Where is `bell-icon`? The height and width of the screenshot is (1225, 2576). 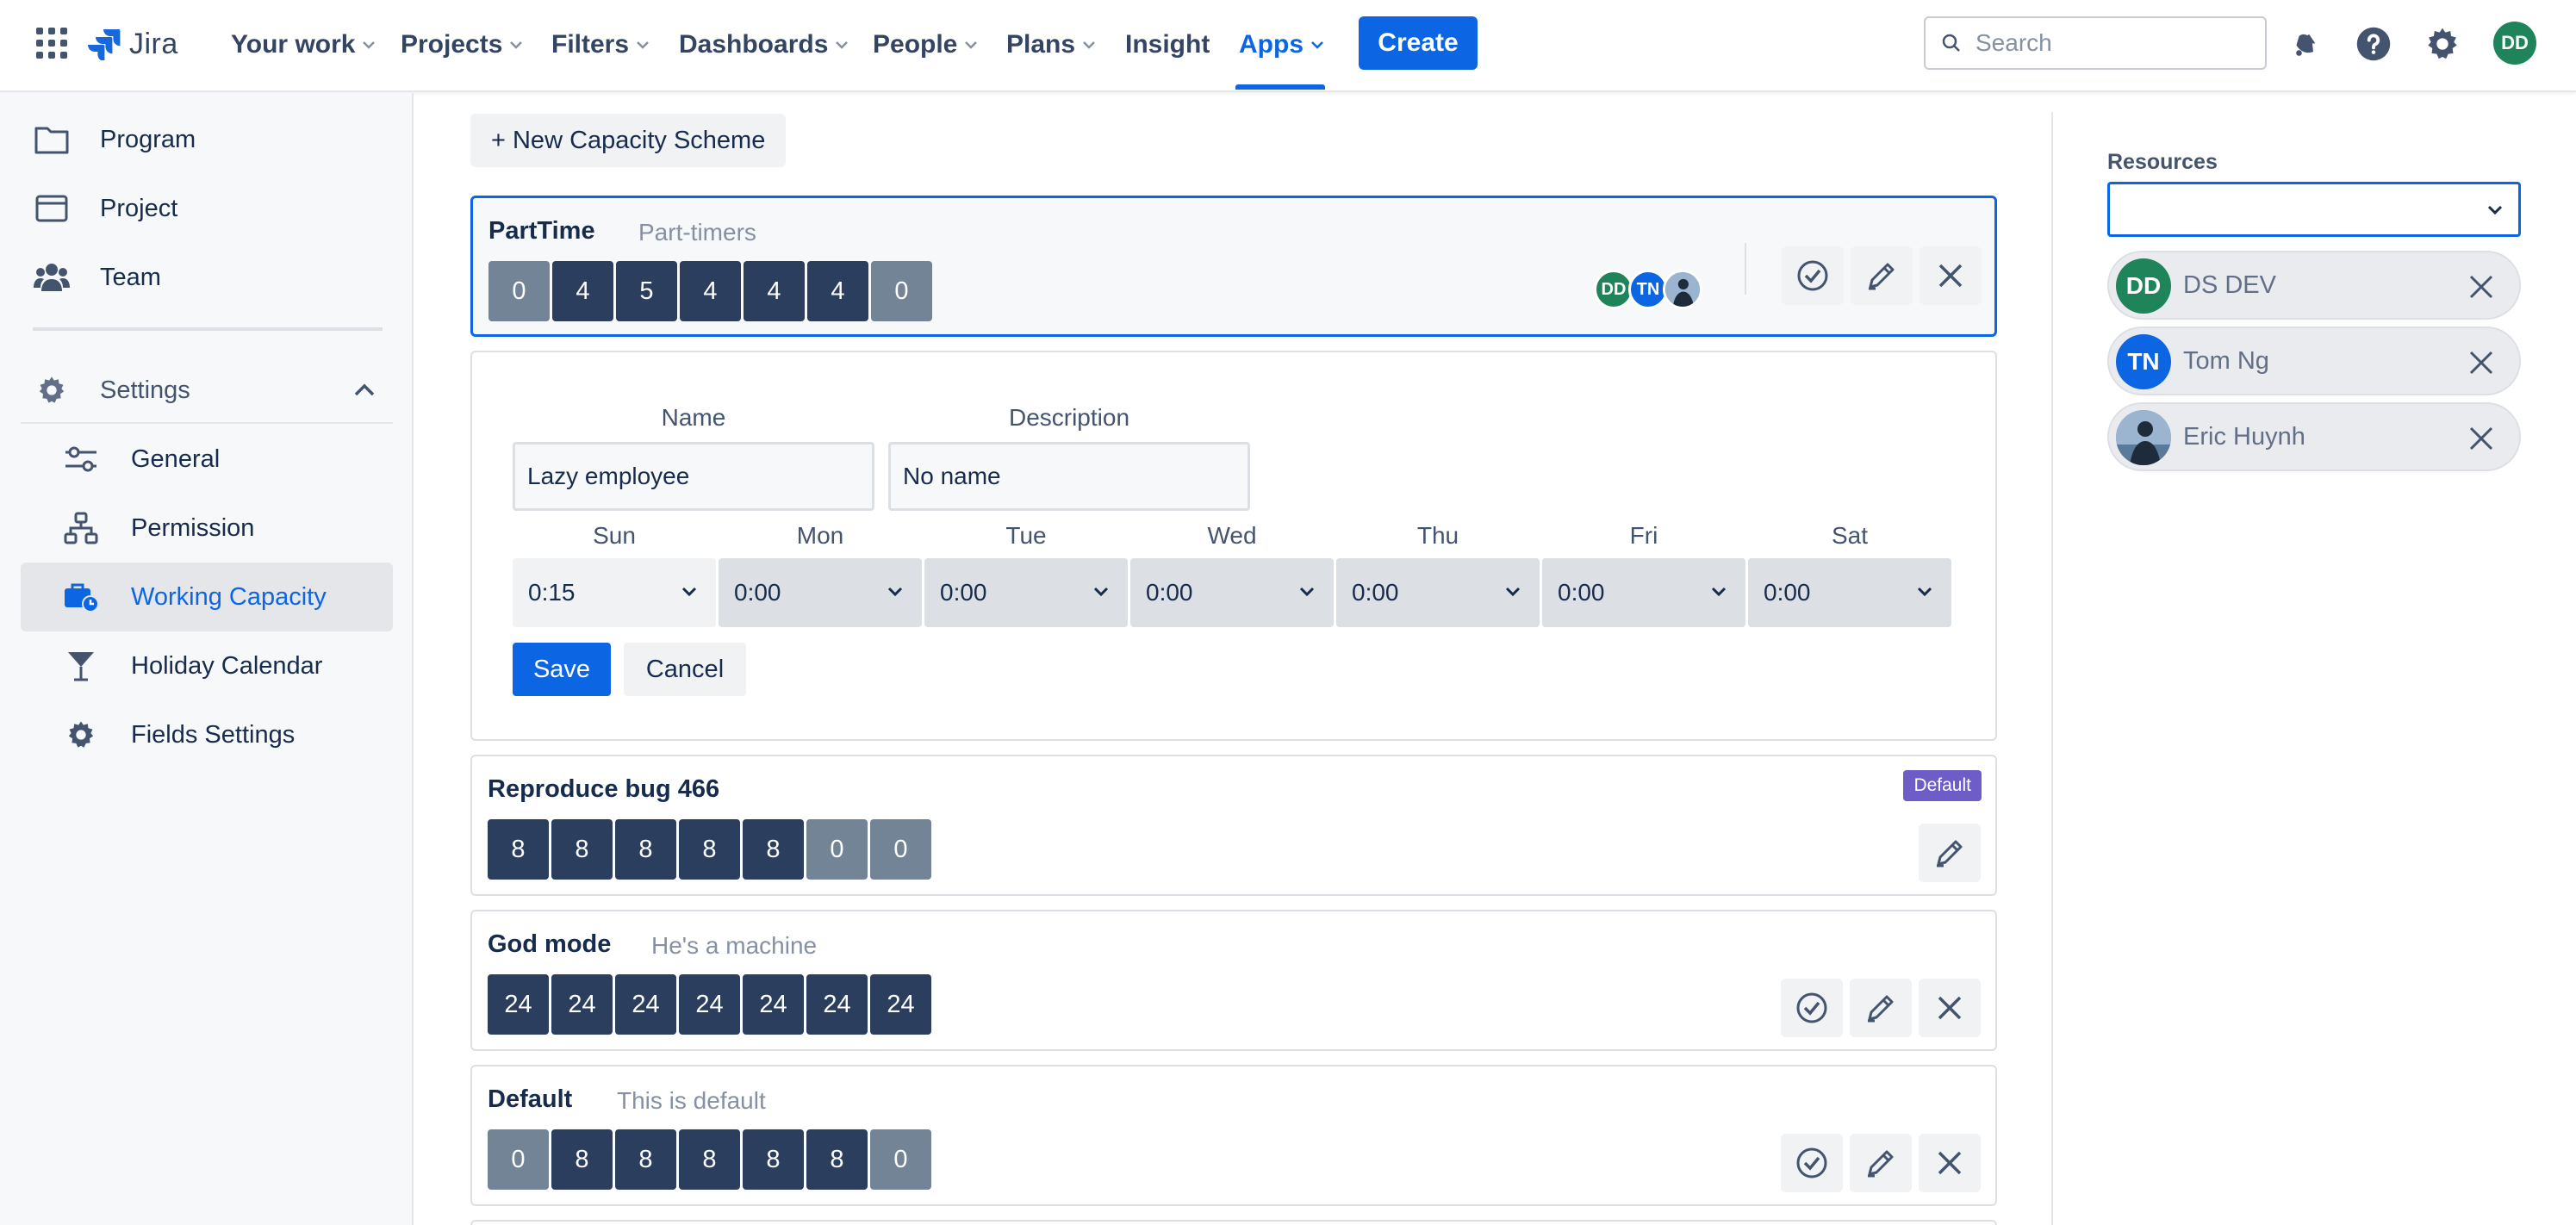
bell-icon is located at coordinates (2306, 45).